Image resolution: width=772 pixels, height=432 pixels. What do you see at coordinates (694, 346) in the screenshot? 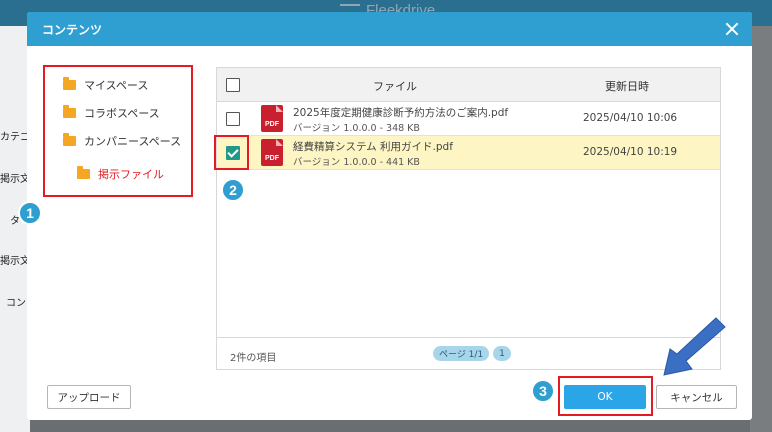
I see `pointer-arrow-icon` at bounding box center [694, 346].